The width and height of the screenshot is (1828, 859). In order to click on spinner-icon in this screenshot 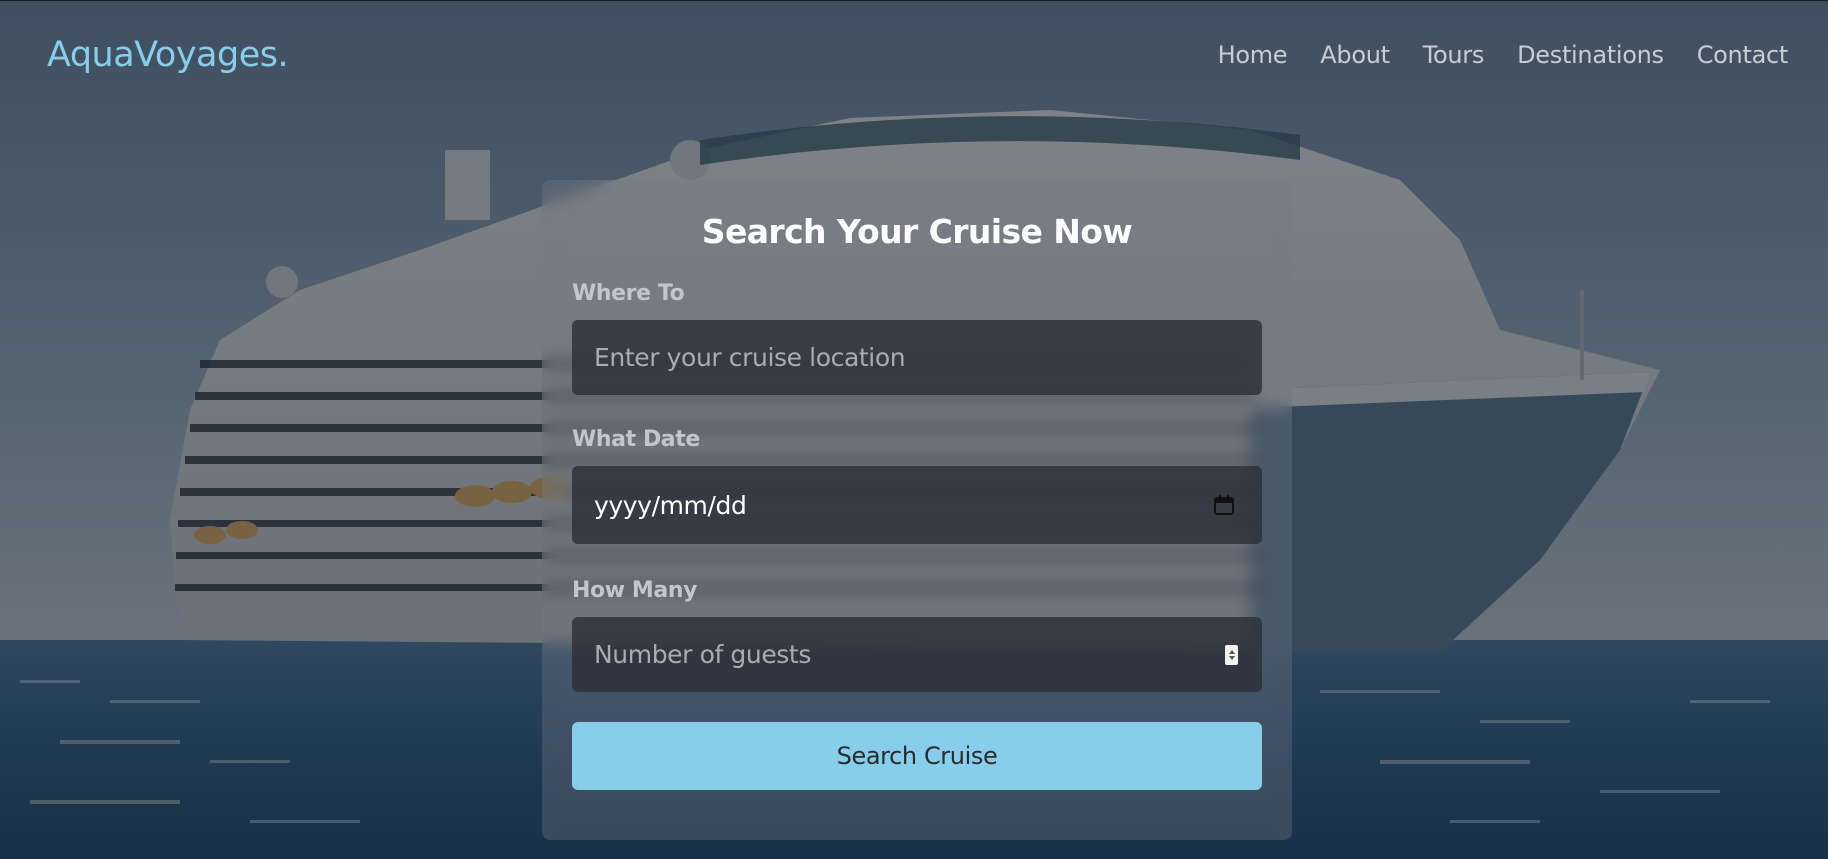, I will do `click(1231, 654)`.